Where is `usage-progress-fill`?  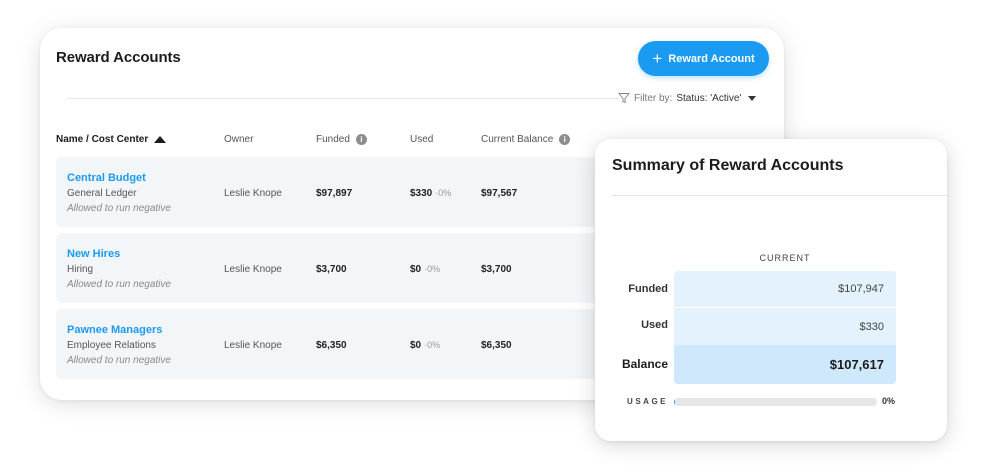
usage-progress-fill is located at coordinates (674, 402).